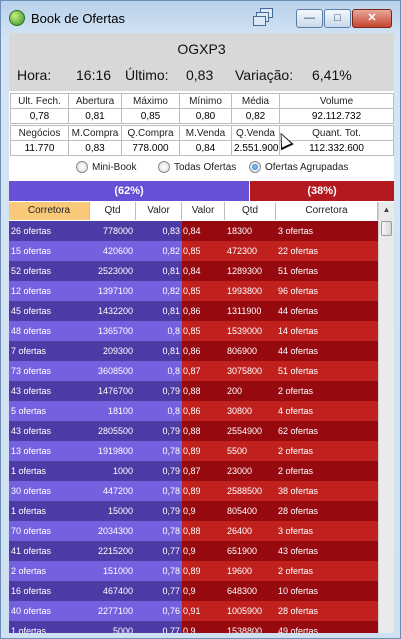  I want to click on col-header-buy-corretora: Corretora, so click(49, 211).